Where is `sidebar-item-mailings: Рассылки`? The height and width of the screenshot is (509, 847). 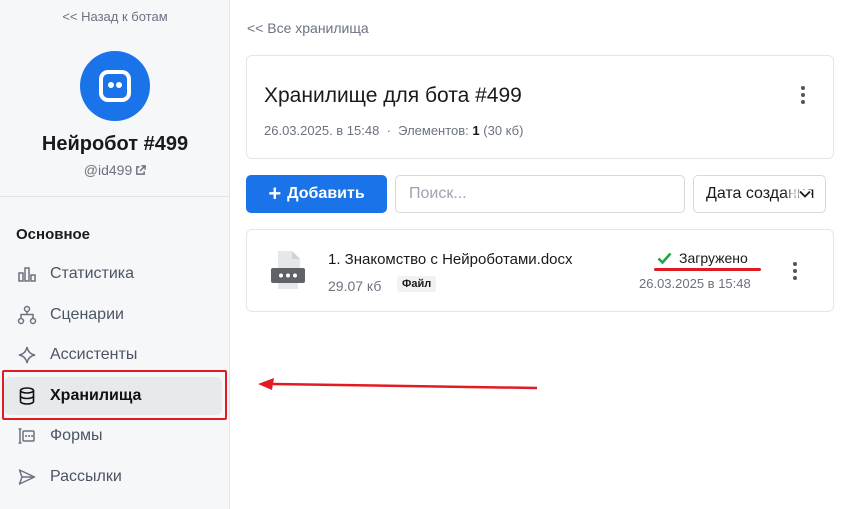 sidebar-item-mailings: Рассылки is located at coordinates (113, 477).